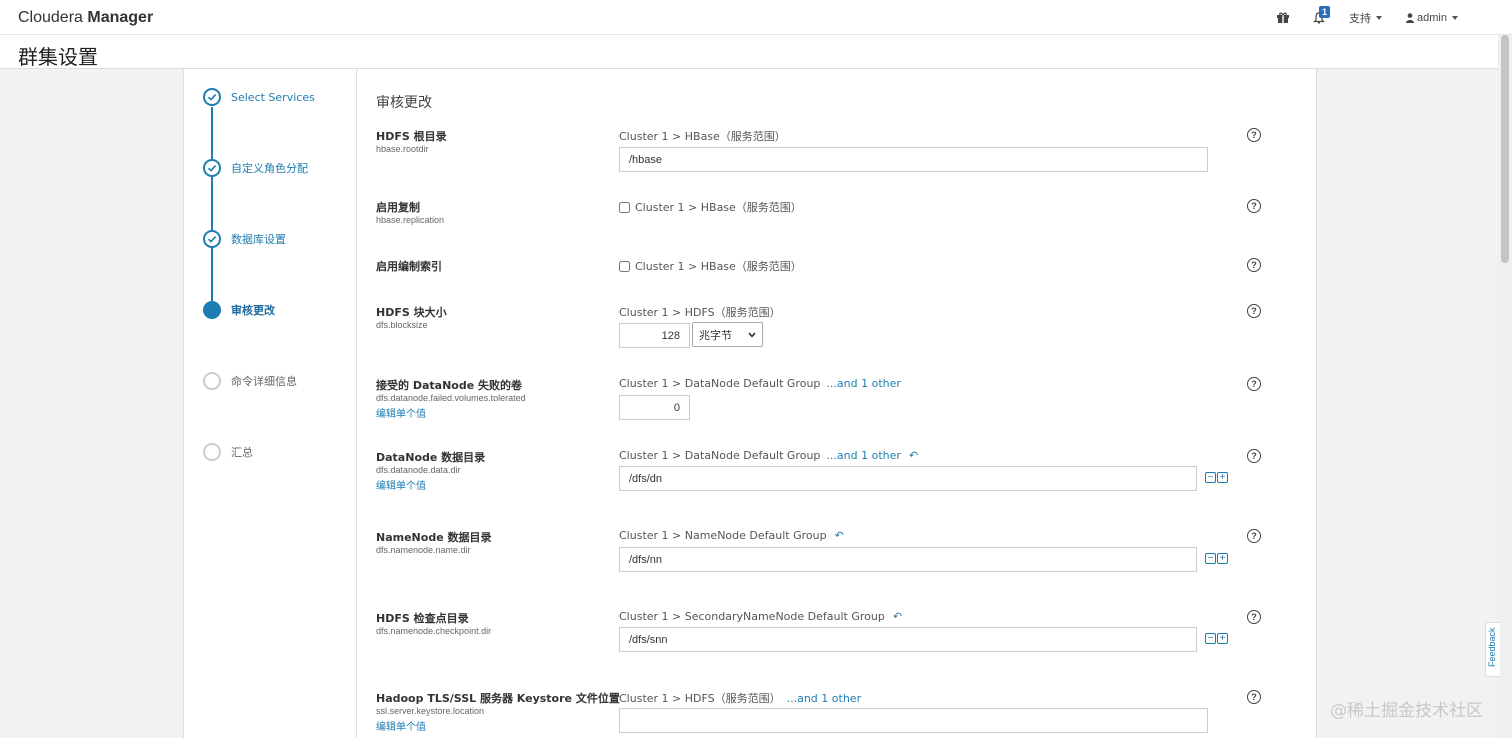 This screenshot has width=1512, height=738. I want to click on feedback-label: Feedback, so click(1492, 647).